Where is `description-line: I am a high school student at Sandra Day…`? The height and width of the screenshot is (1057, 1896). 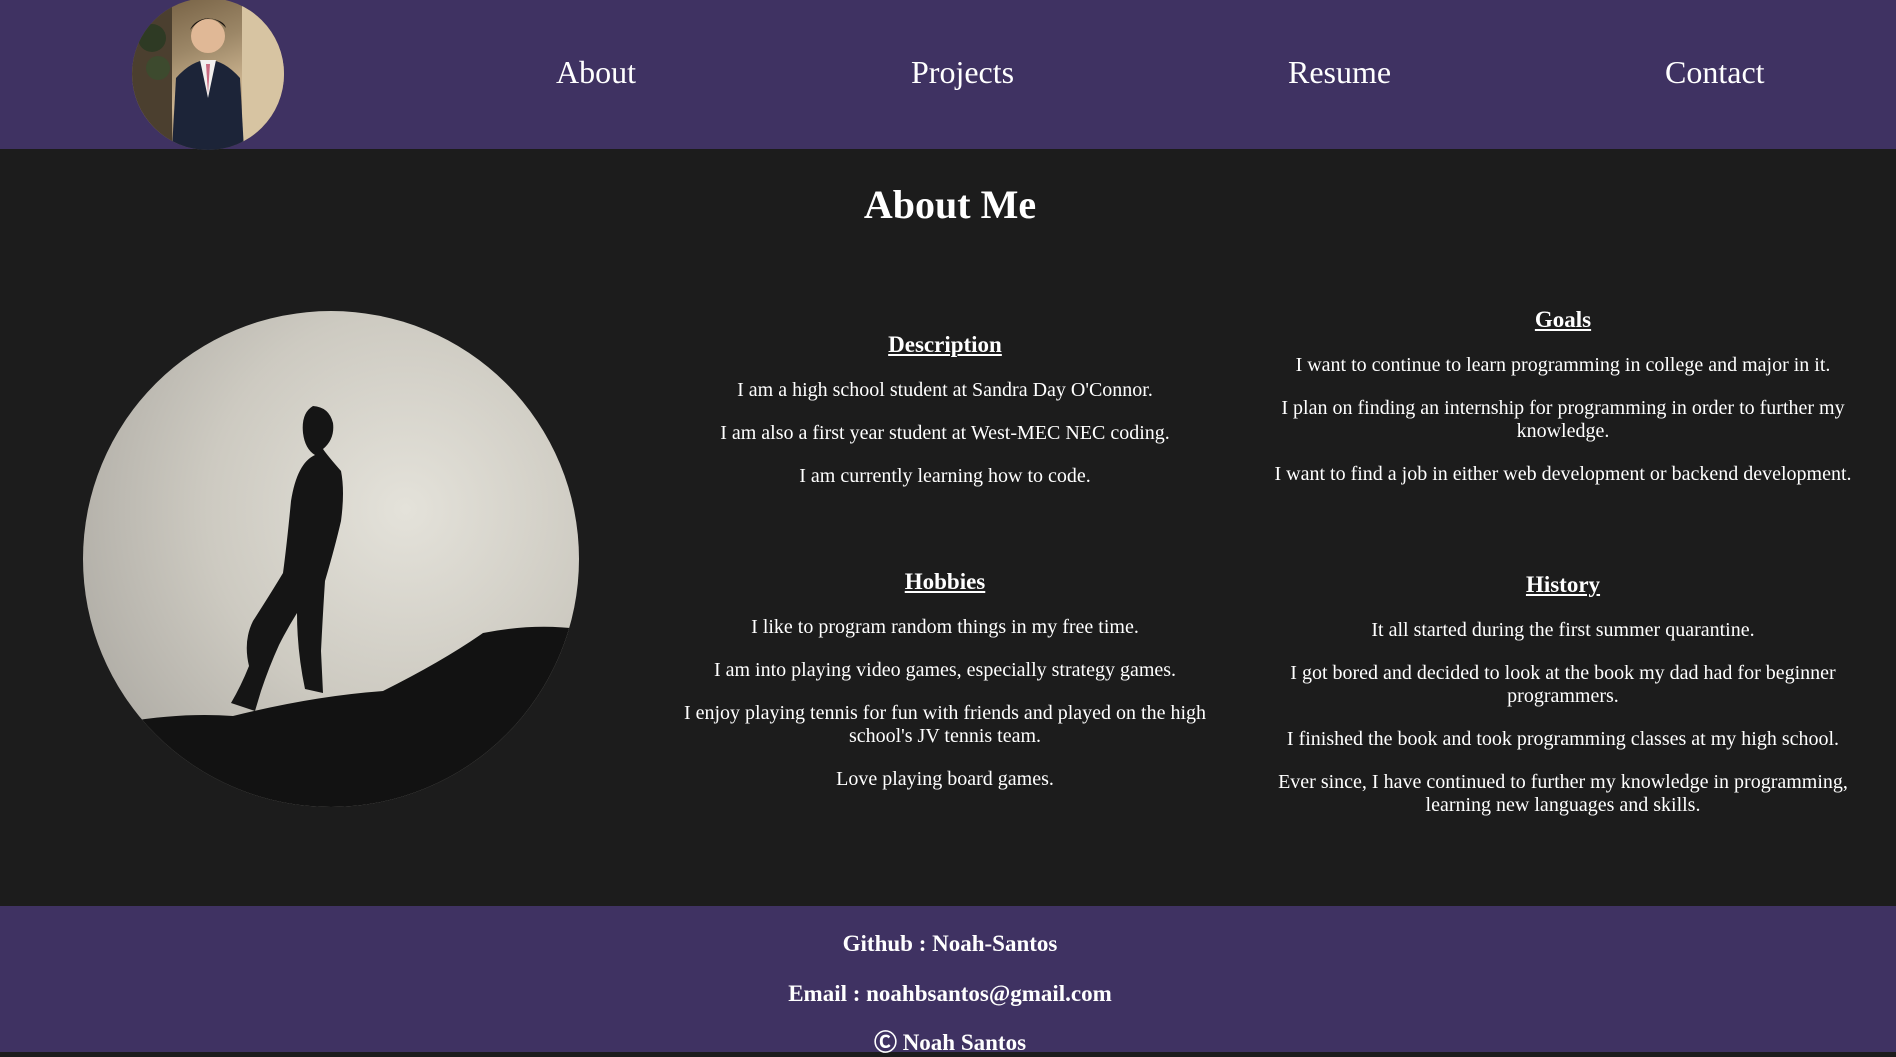
description-line: I am a high school student at Sandra Day… is located at coordinates (945, 390).